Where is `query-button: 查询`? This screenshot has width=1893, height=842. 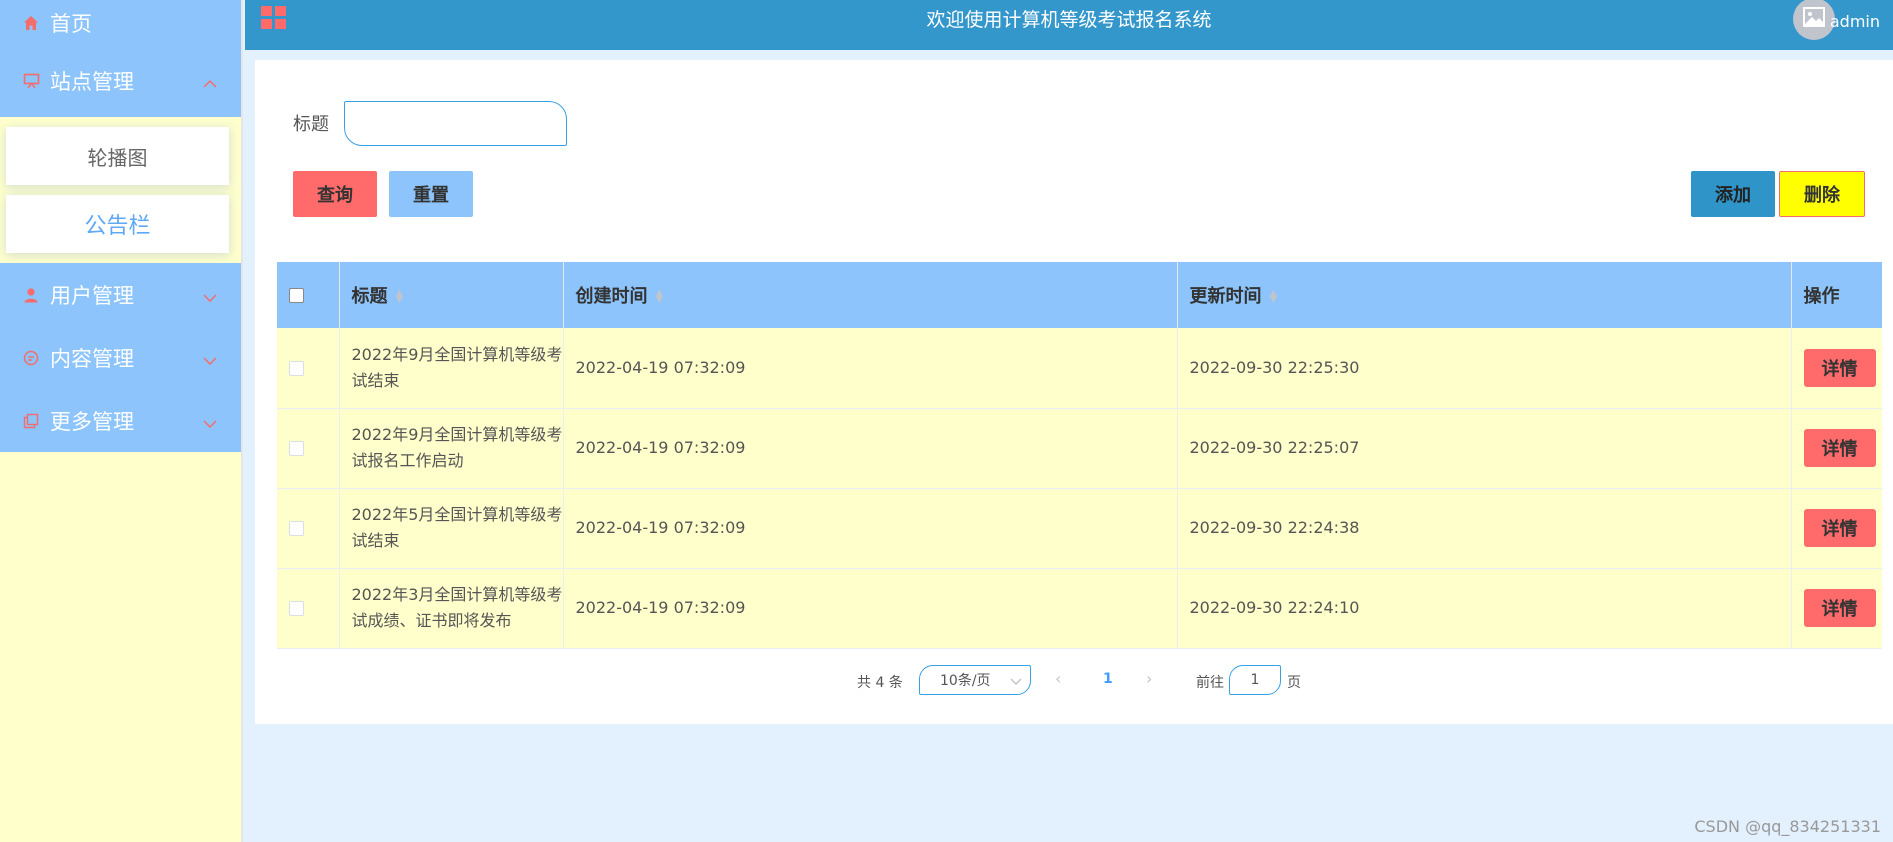
query-button: 查询 is located at coordinates (335, 194).